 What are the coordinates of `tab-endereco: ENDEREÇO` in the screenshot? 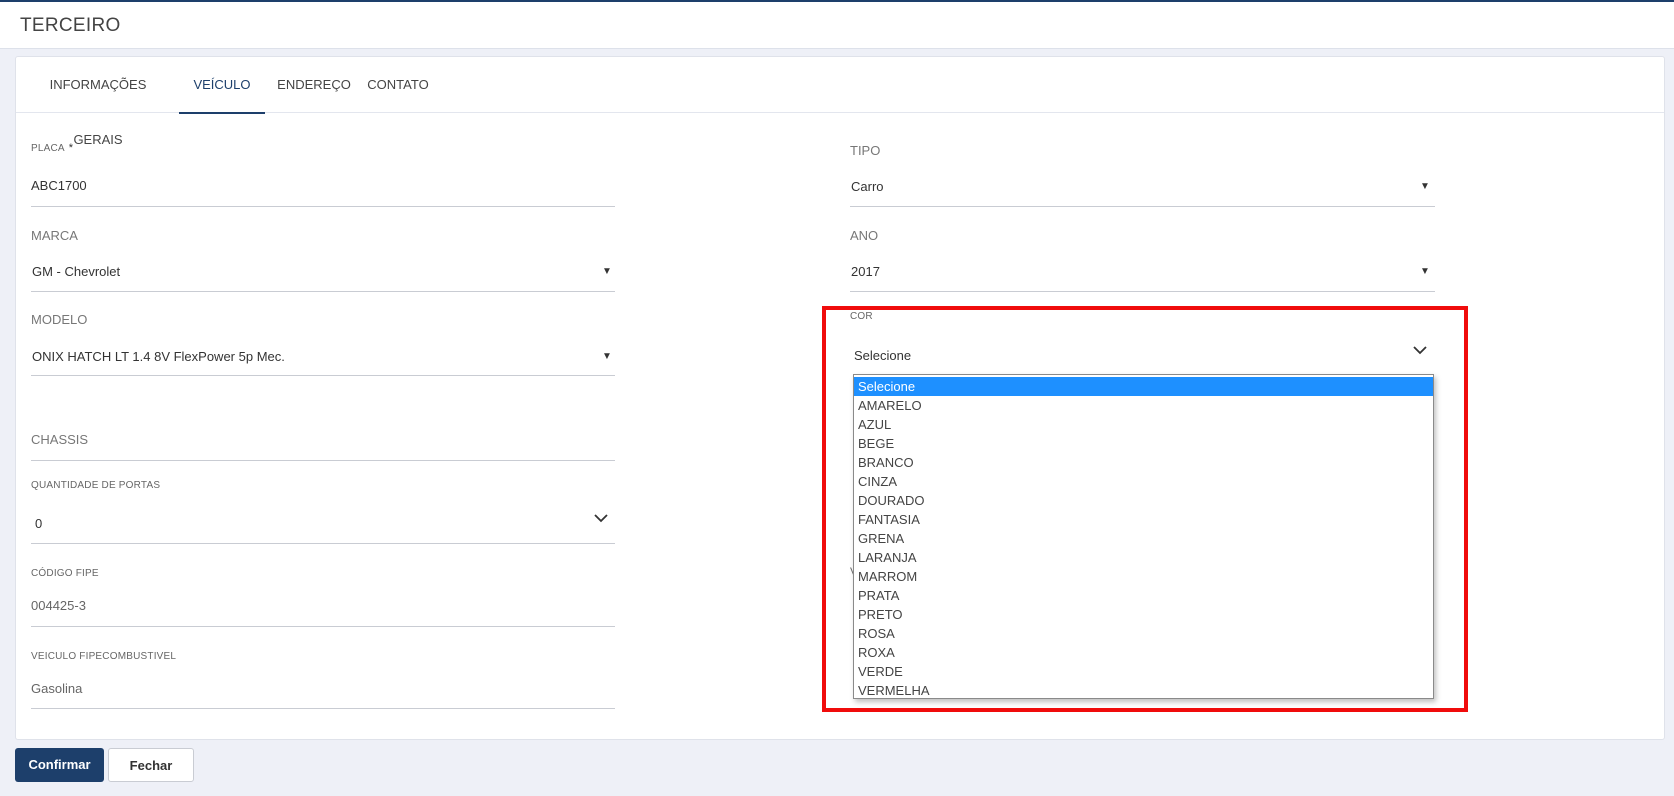 It's located at (314, 84).